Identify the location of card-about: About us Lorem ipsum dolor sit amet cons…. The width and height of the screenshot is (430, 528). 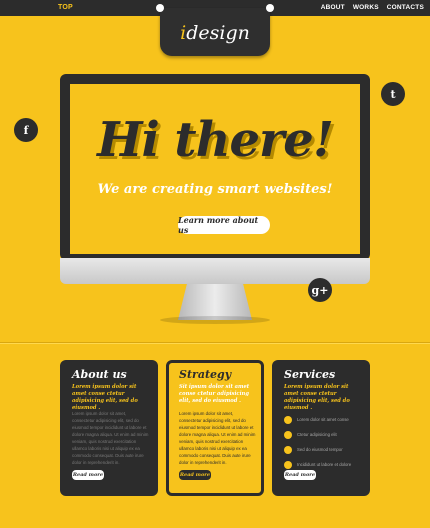
(109, 428).